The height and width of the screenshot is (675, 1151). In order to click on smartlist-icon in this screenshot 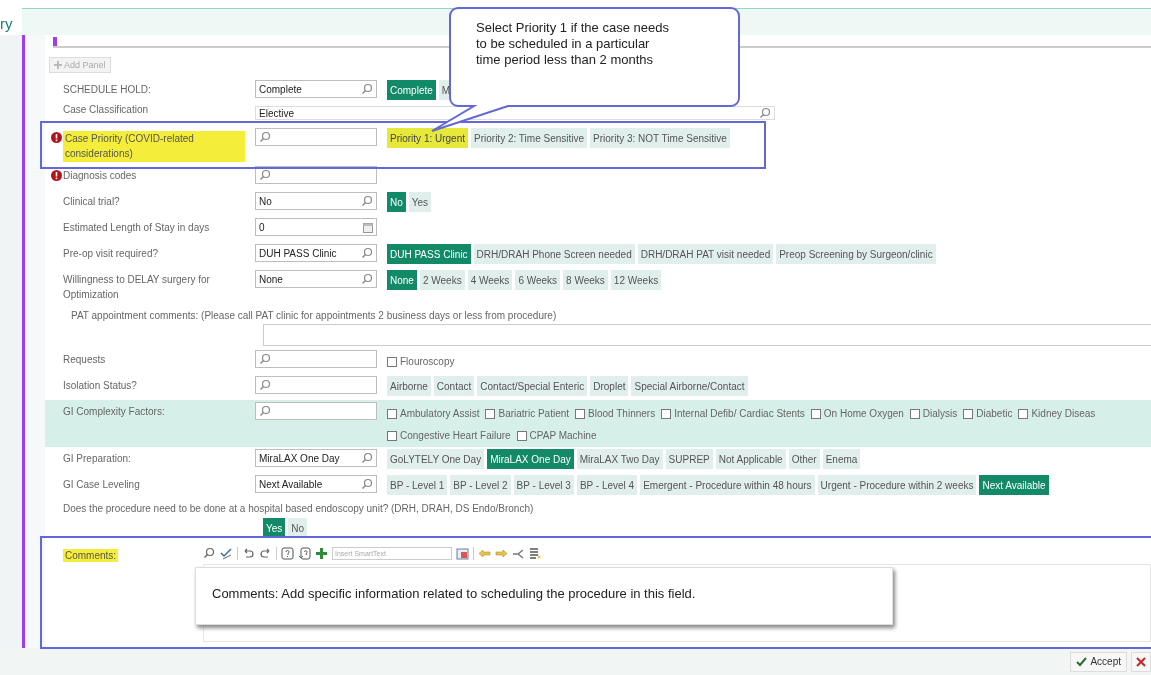, I will do `click(462, 553)`.